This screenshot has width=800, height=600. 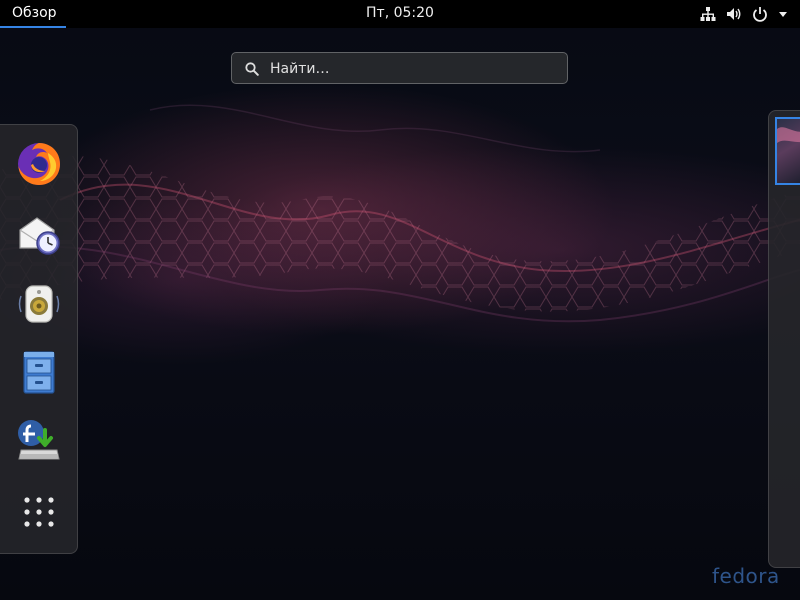 What do you see at coordinates (39, 339) in the screenshot?
I see `dash` at bounding box center [39, 339].